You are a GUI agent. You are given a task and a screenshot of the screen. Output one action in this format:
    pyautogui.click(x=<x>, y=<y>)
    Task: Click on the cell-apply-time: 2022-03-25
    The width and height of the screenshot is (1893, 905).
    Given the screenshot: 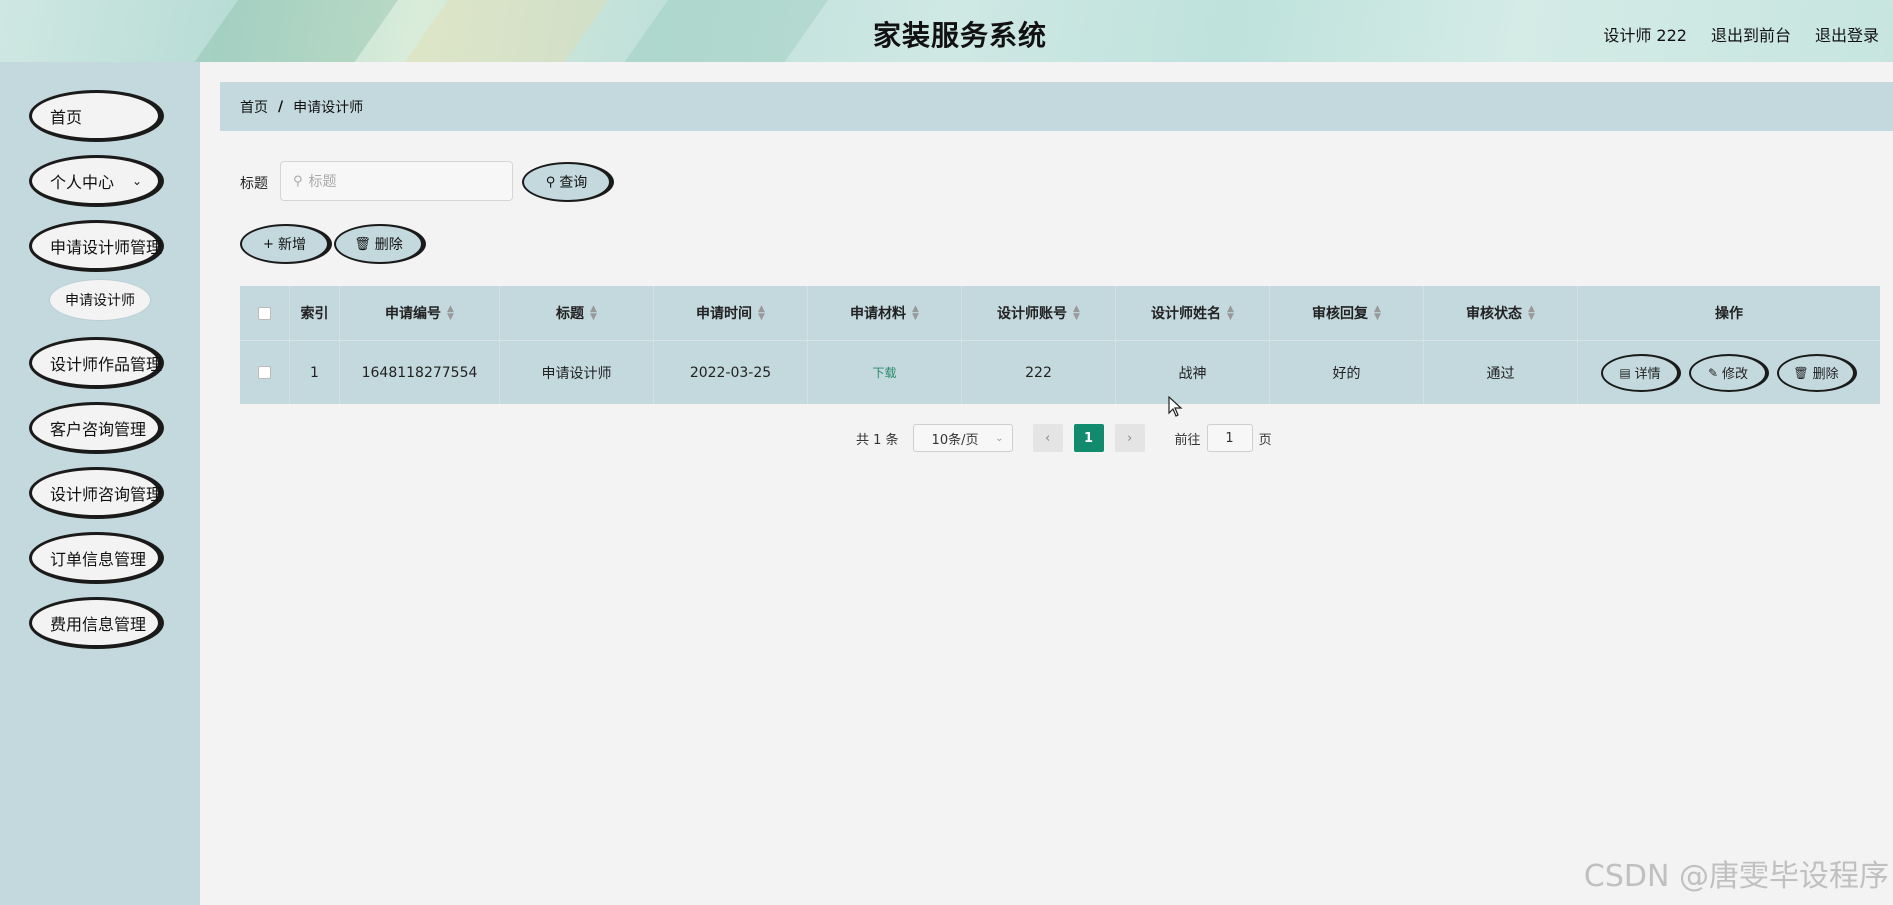 What is the action you would take?
    pyautogui.click(x=731, y=372)
    